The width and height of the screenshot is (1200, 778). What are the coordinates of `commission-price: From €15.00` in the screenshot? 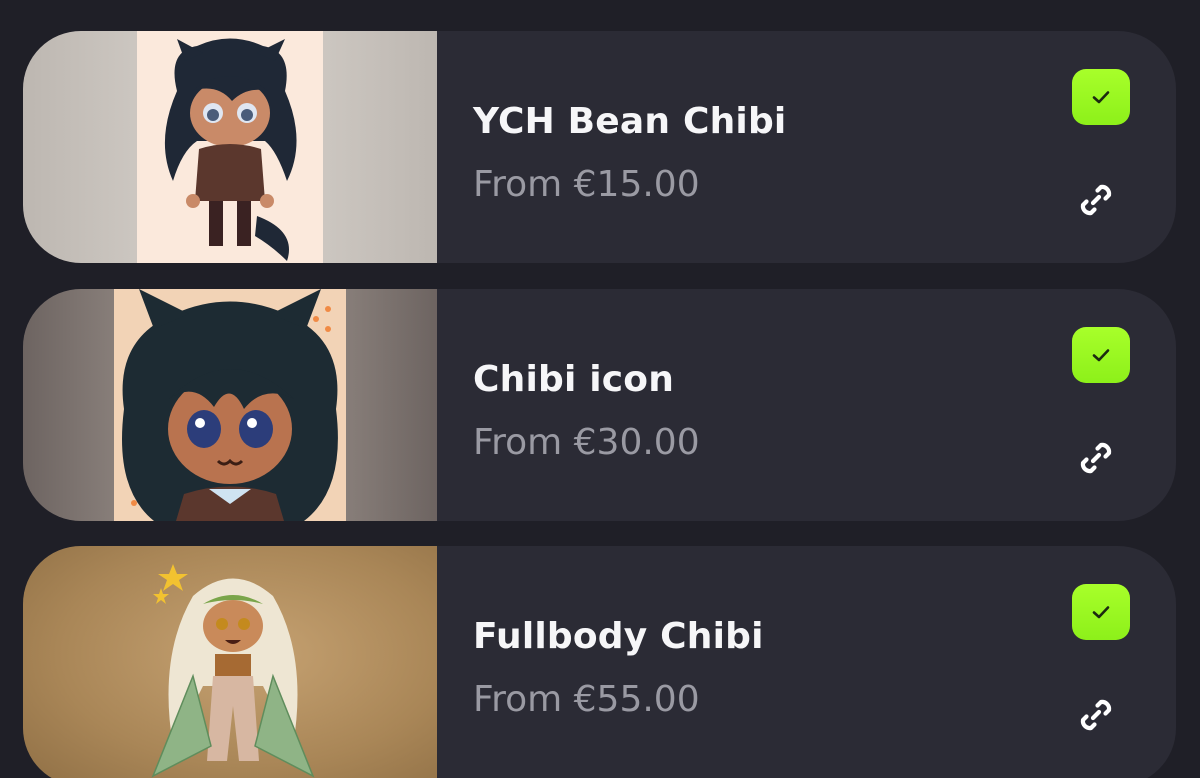 It's located at (586, 184).